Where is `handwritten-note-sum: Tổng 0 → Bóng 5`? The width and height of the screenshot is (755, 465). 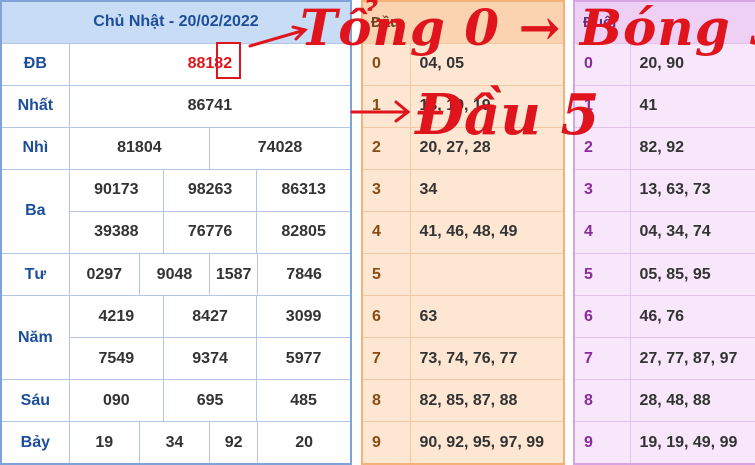 handwritten-note-sum: Tổng 0 → Bóng 5 is located at coordinates (527, 28).